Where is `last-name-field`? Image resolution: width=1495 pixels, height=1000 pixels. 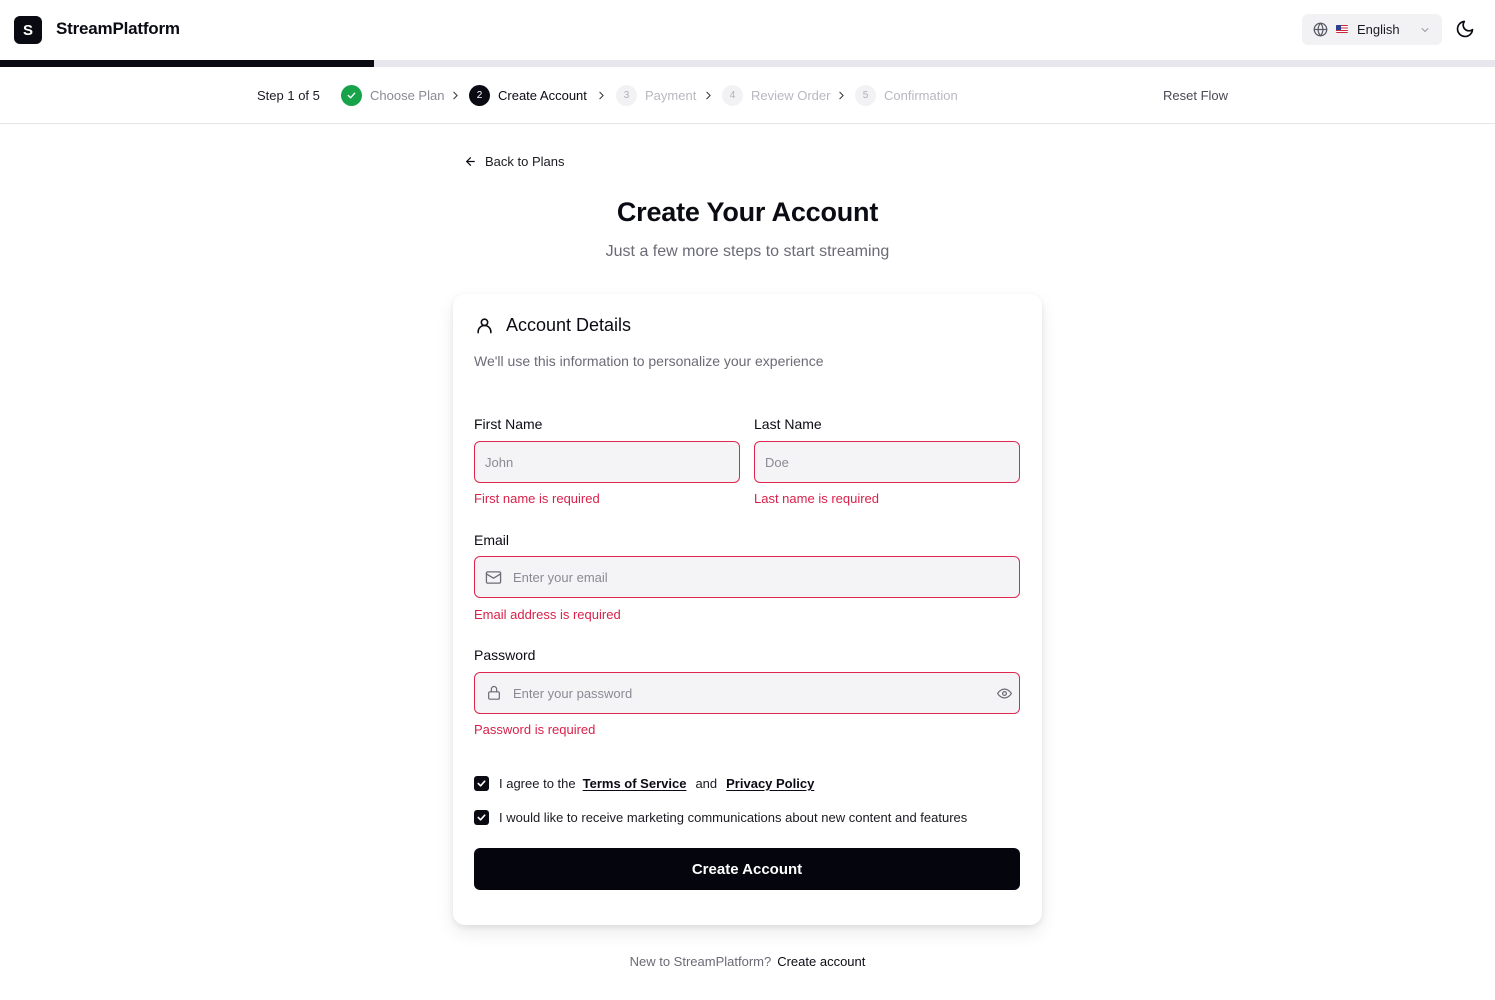 last-name-field is located at coordinates (887, 462).